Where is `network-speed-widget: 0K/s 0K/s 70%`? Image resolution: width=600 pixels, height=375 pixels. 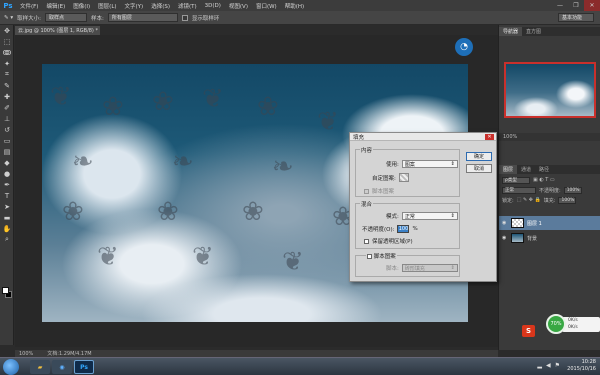
network-speed-widget: 0K/s 0K/s 70% is located at coordinates (570, 325).